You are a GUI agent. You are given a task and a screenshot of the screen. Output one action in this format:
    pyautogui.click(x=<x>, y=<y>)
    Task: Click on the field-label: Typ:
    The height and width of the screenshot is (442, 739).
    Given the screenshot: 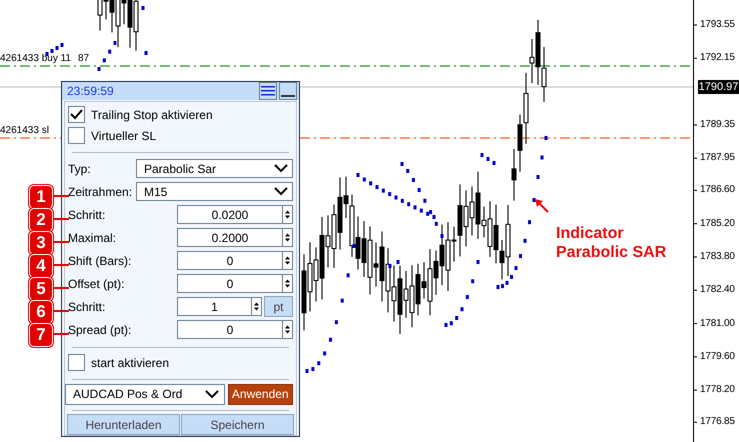 What is the action you would take?
    pyautogui.click(x=80, y=169)
    